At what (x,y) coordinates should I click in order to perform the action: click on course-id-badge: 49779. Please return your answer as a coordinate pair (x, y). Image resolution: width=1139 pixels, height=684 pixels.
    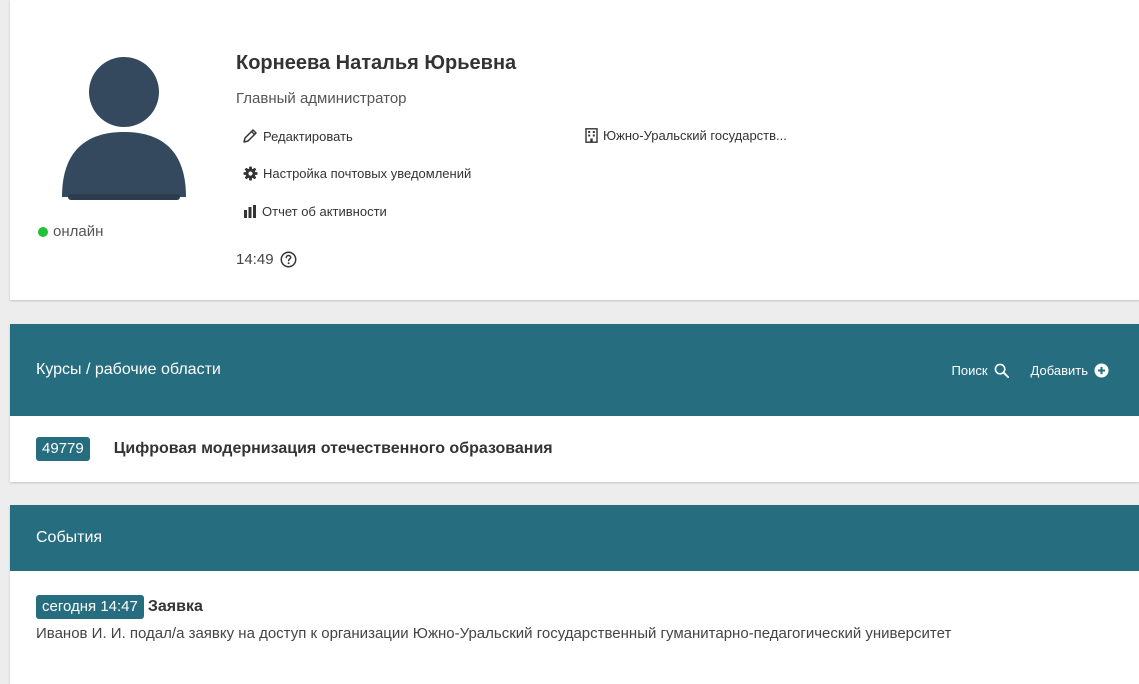
    Looking at the image, I should click on (63, 449).